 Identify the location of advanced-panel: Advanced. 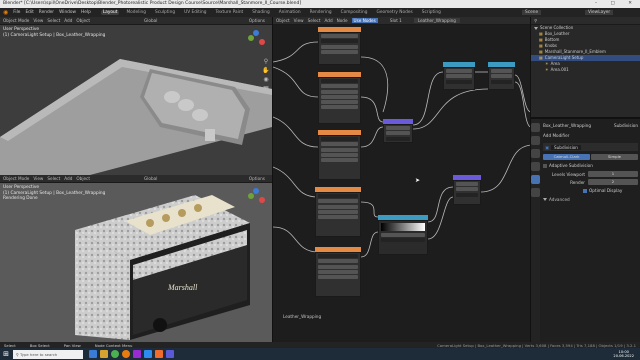
(590, 199).